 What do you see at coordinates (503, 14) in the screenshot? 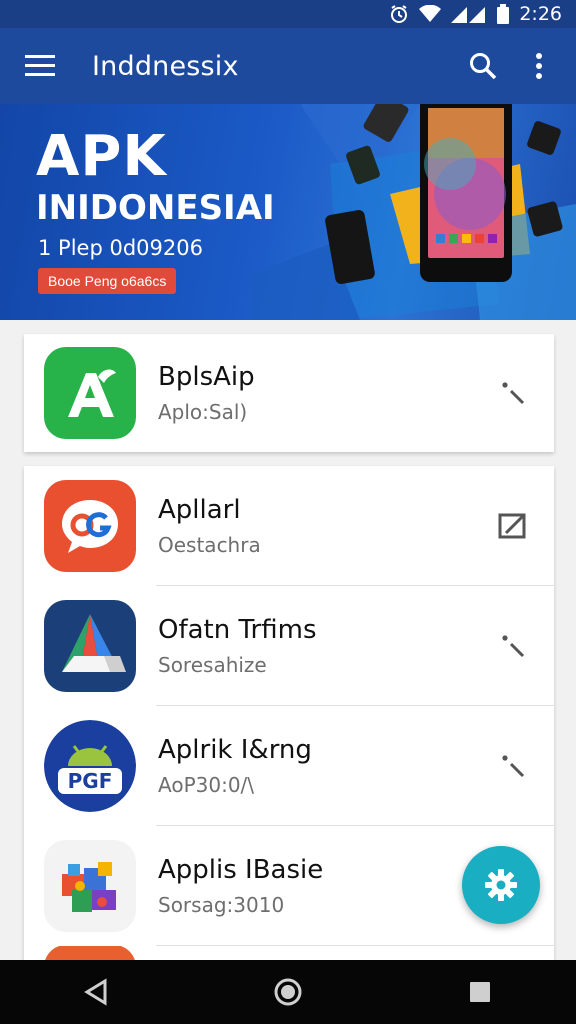
I see `battery-icon` at bounding box center [503, 14].